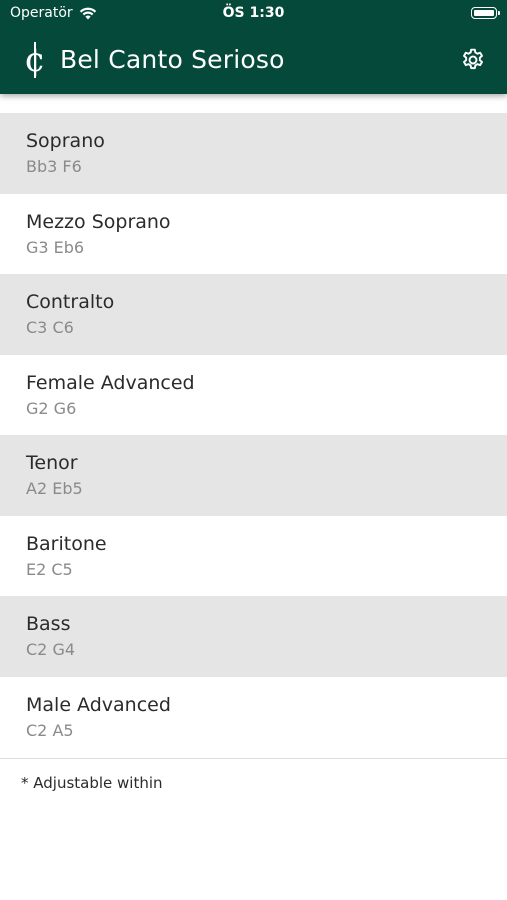 This screenshot has width=507, height=900. Describe the element at coordinates (35, 60) in the screenshot. I see `app-logo-icon: ¢` at that location.